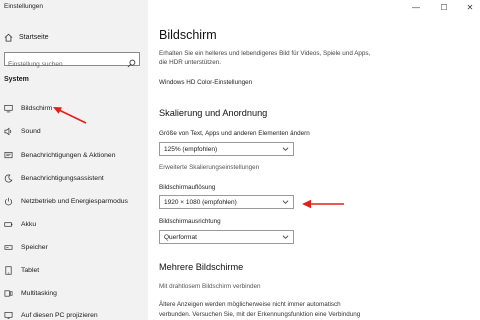 This screenshot has height=320, width=480. What do you see at coordinates (201, 267) in the screenshot?
I see `multi-display-section-title: Mehrere Bildschirme` at bounding box center [201, 267].